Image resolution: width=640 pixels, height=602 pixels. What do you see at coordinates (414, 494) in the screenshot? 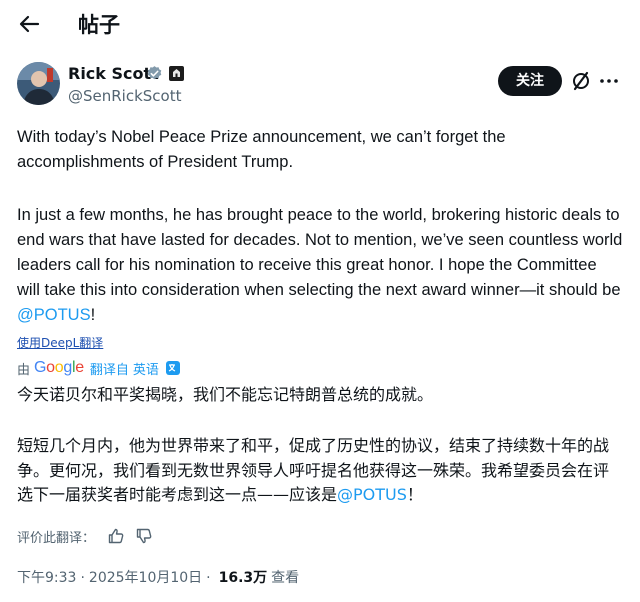
I see `translated-paragraph-2-end: ！` at bounding box center [414, 494].